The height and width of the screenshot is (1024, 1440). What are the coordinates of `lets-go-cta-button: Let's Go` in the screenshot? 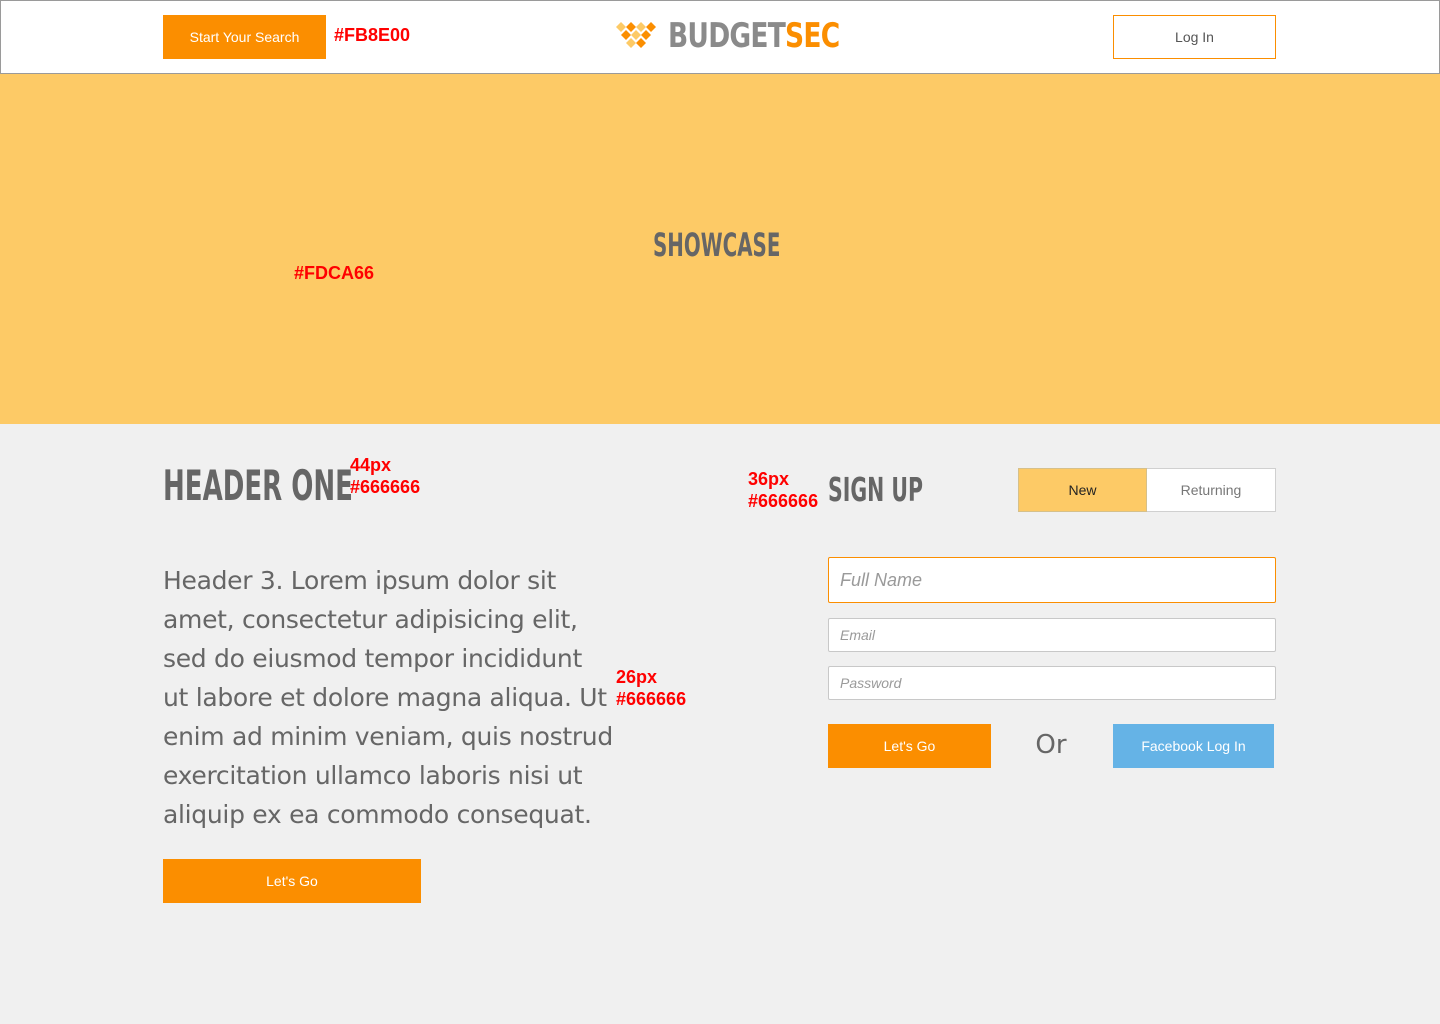 It's located at (292, 881).